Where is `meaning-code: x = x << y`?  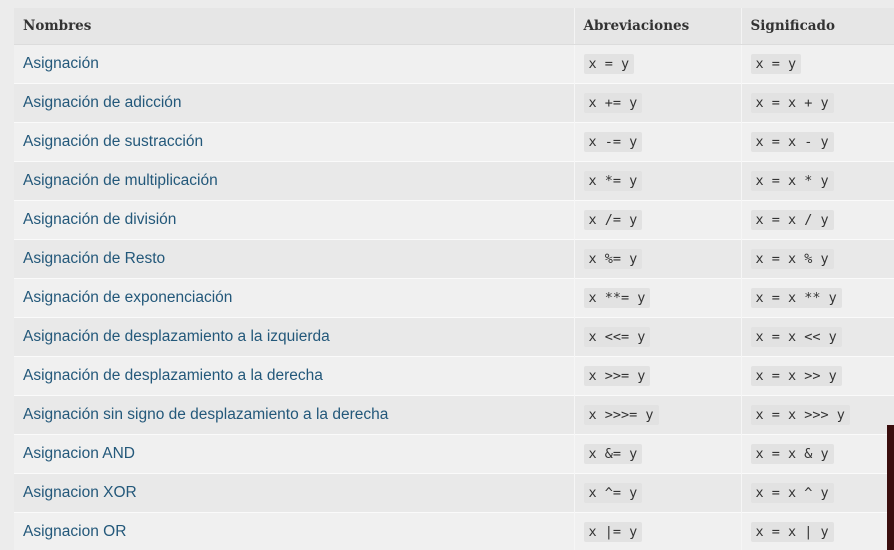
meaning-code: x = x << y is located at coordinates (796, 337).